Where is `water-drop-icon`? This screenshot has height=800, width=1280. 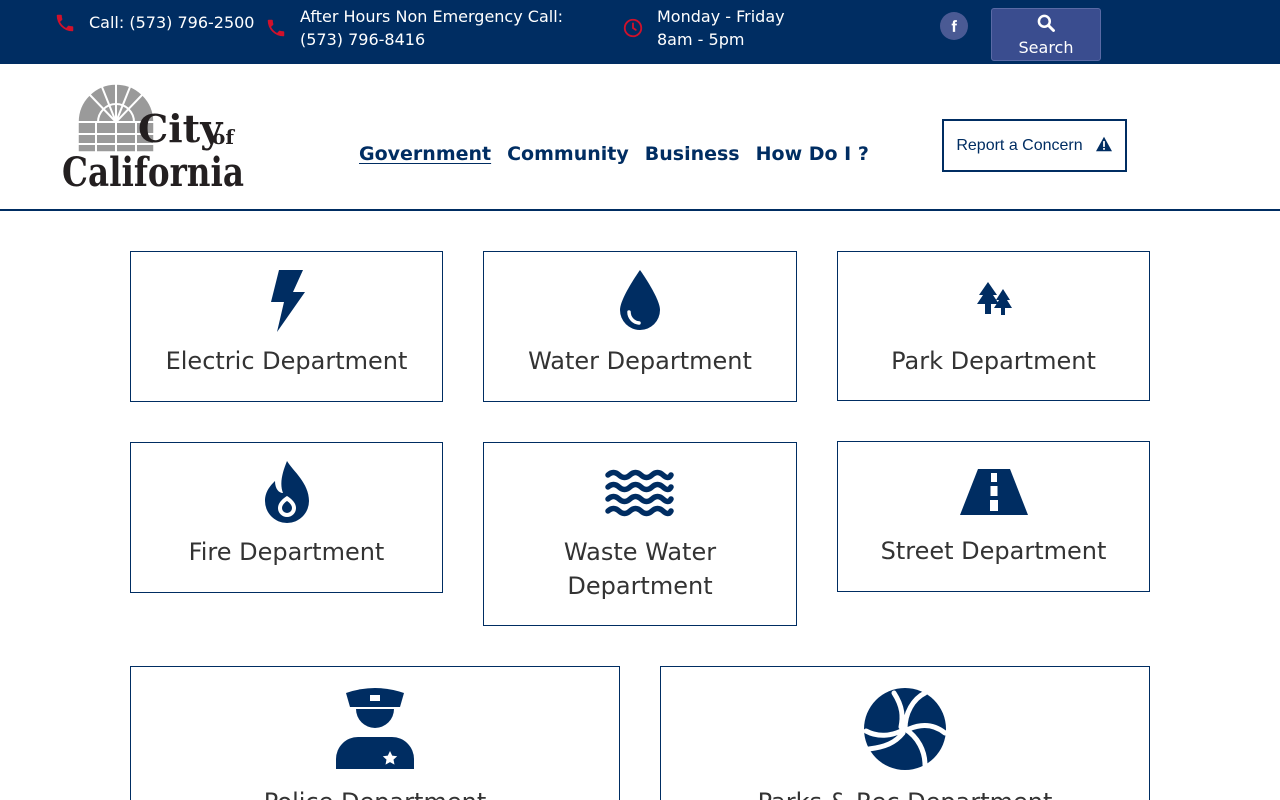
water-drop-icon is located at coordinates (640, 301).